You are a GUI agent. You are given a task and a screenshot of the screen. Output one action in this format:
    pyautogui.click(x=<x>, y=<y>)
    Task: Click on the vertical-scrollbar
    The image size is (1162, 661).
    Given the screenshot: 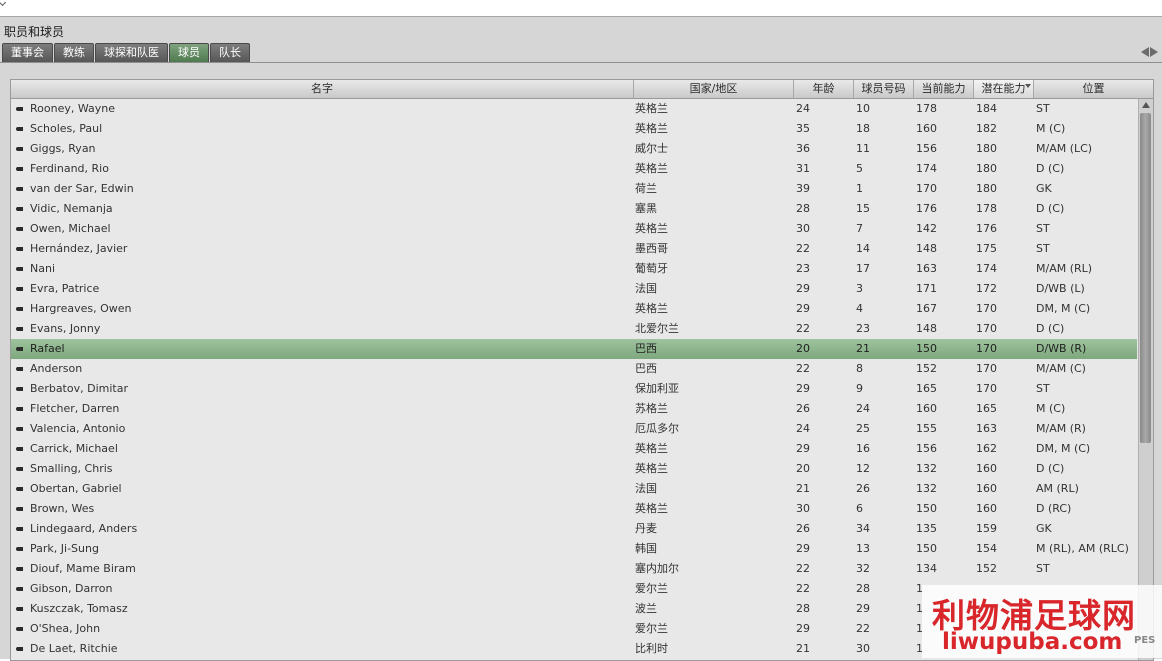 What is the action you would take?
    pyautogui.click(x=1145, y=379)
    